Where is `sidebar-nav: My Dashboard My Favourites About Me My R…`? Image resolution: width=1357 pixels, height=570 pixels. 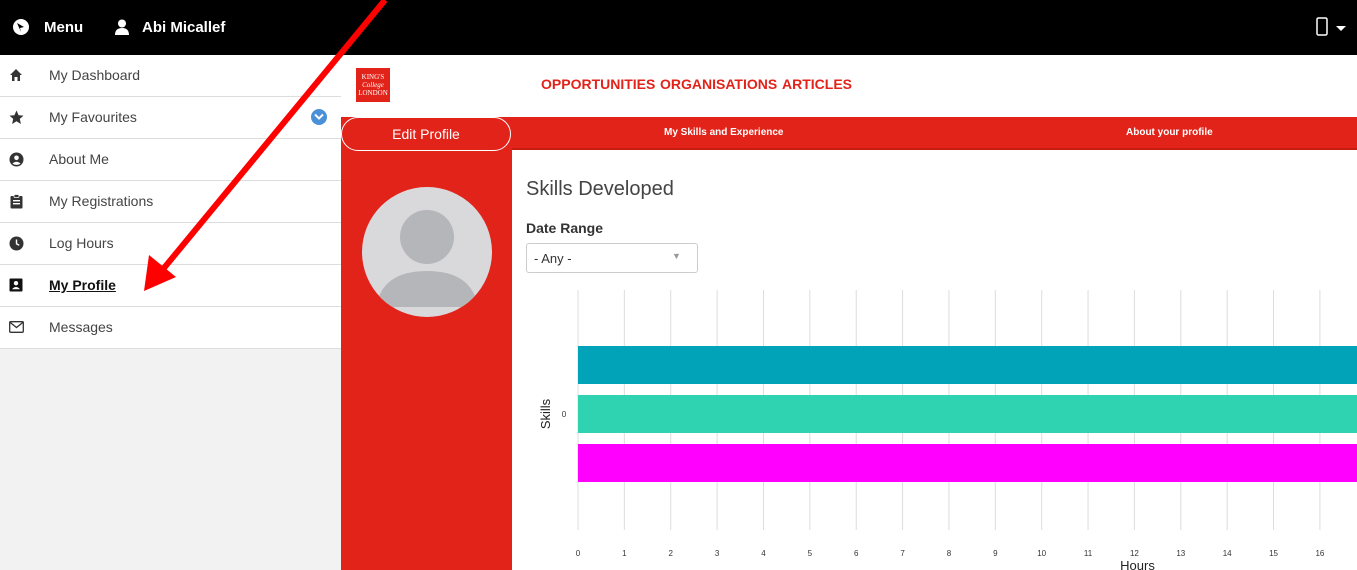 sidebar-nav: My Dashboard My Favourites About Me My R… is located at coordinates (170, 202).